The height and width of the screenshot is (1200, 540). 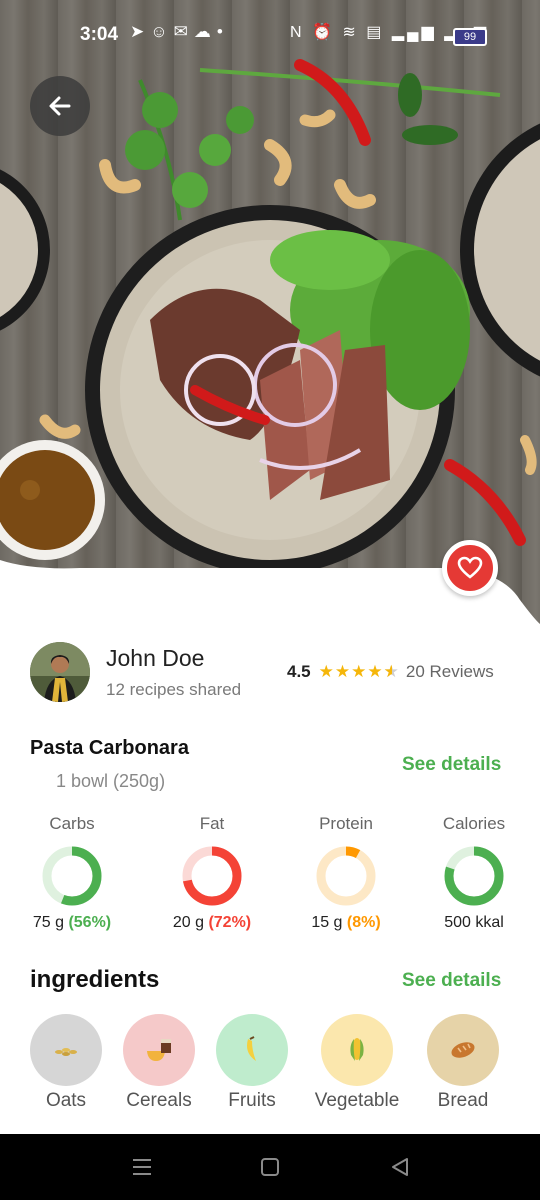 I want to click on recent-apps-button, so click(x=142, y=1167).